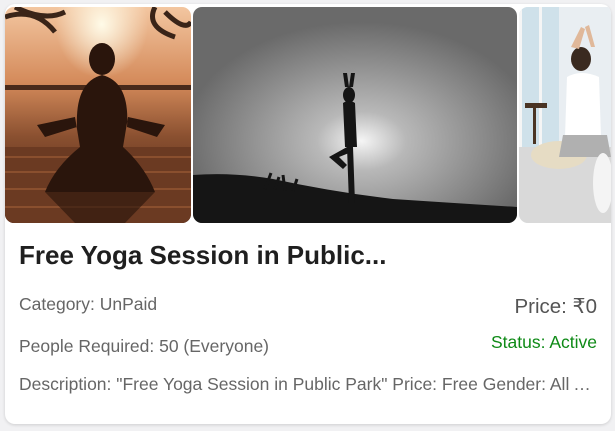  Describe the element at coordinates (144, 346) in the screenshot. I see `event-people-required: People Required: 50 (Everyone)` at that location.